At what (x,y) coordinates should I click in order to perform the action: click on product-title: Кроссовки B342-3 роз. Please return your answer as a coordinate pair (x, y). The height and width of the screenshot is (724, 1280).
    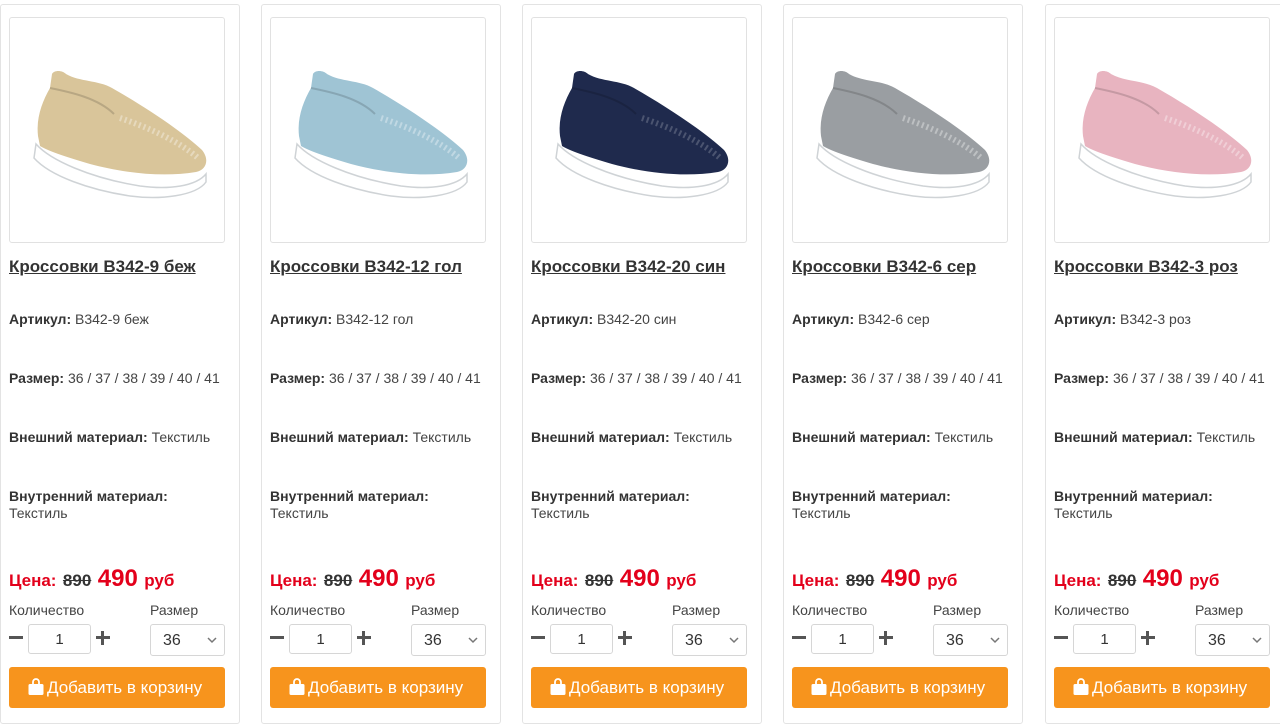
    Looking at the image, I should click on (1146, 267).